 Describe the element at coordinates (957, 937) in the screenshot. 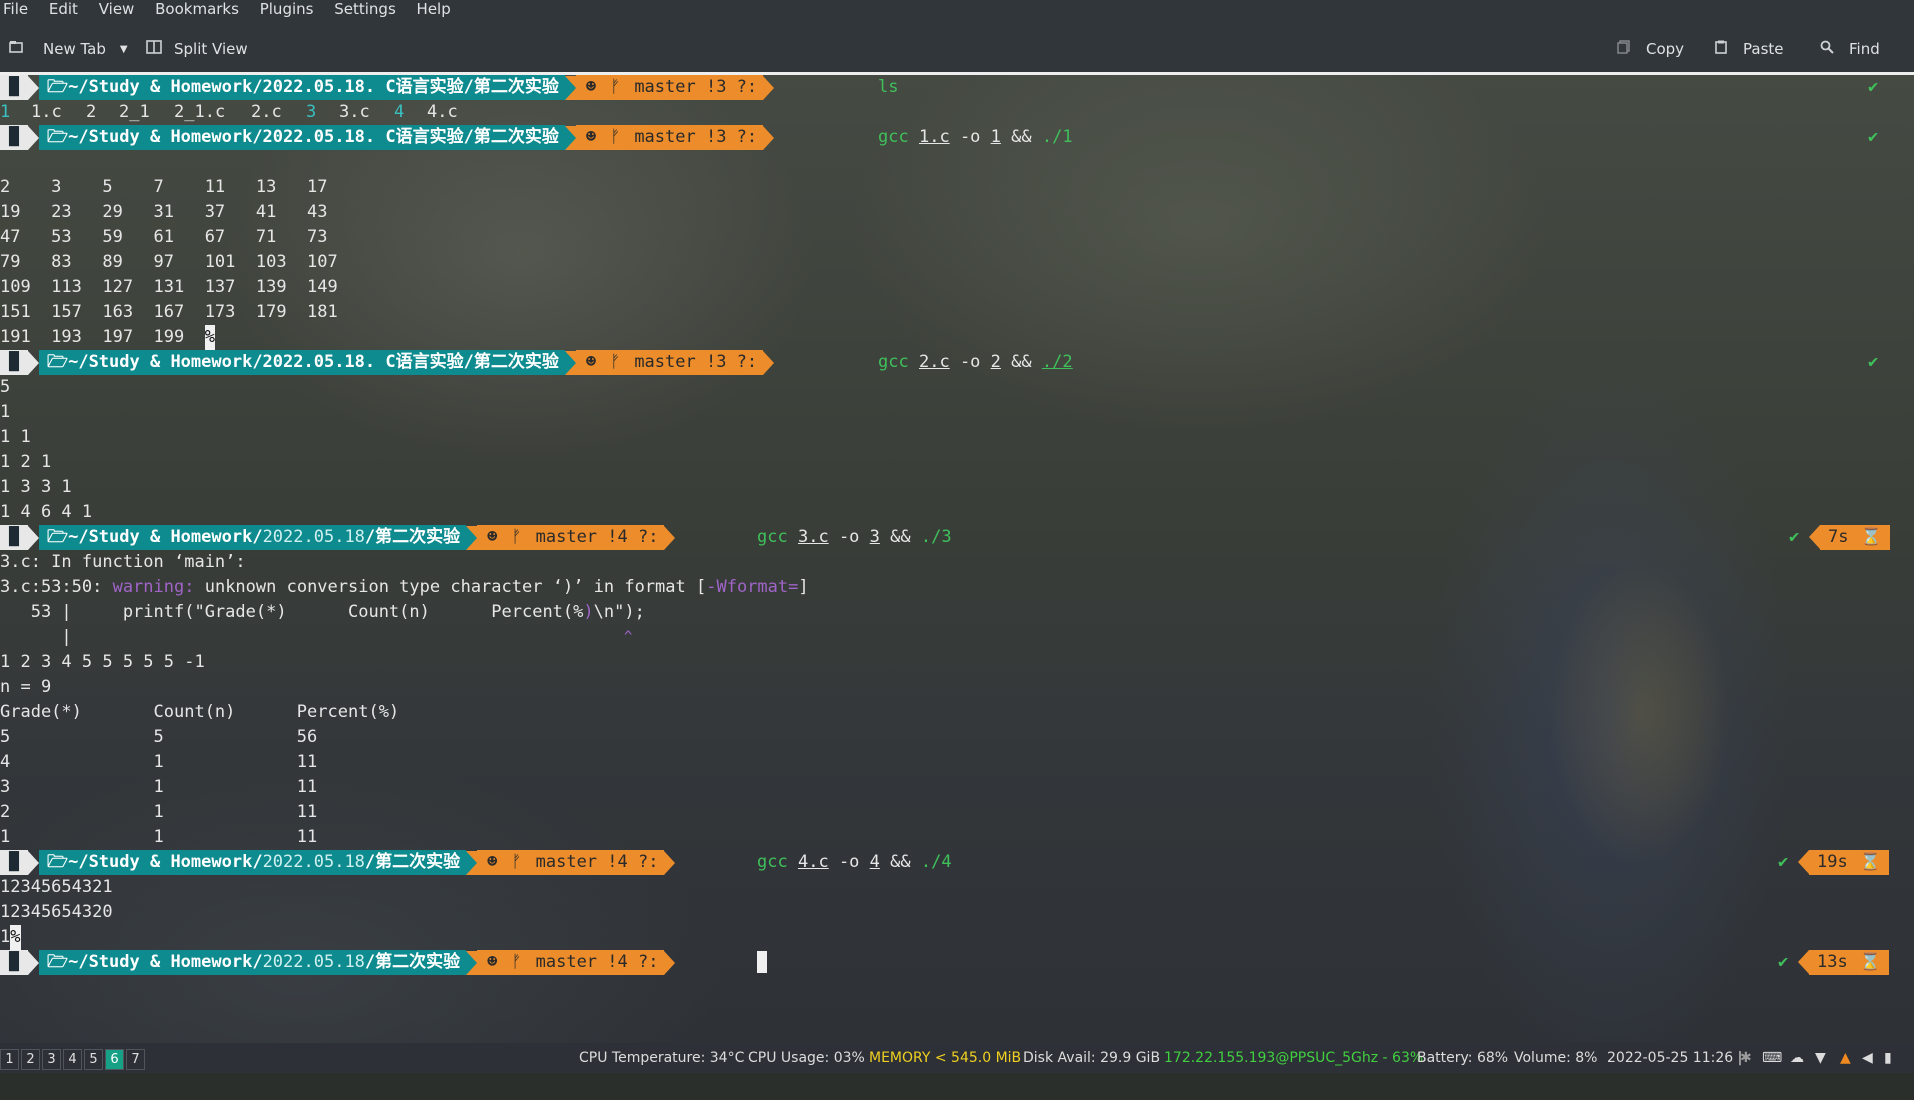

I see `output-line: 1%` at that location.